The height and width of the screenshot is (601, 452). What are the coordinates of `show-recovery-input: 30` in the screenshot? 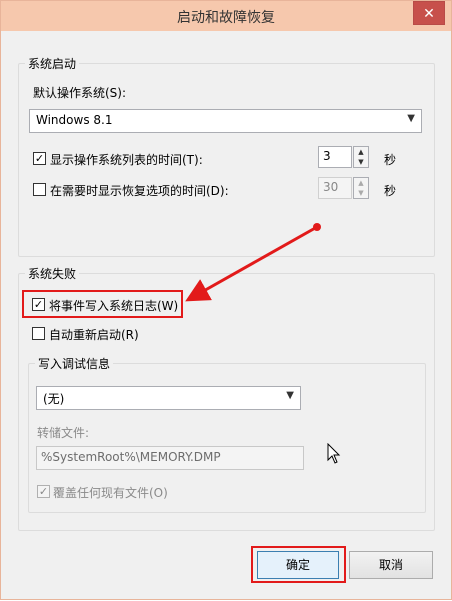 It's located at (335, 188).